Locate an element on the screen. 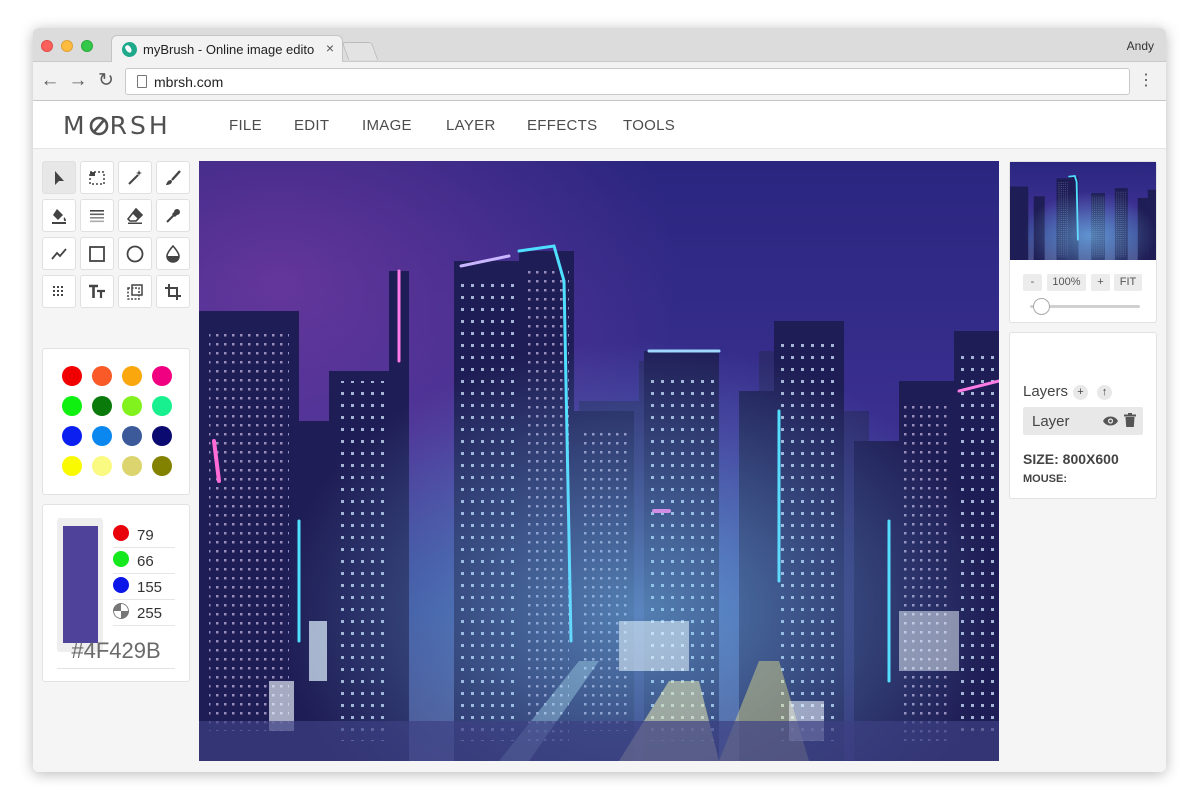 The height and width of the screenshot is (800, 1200). menu-image: IMAGE is located at coordinates (387, 125).